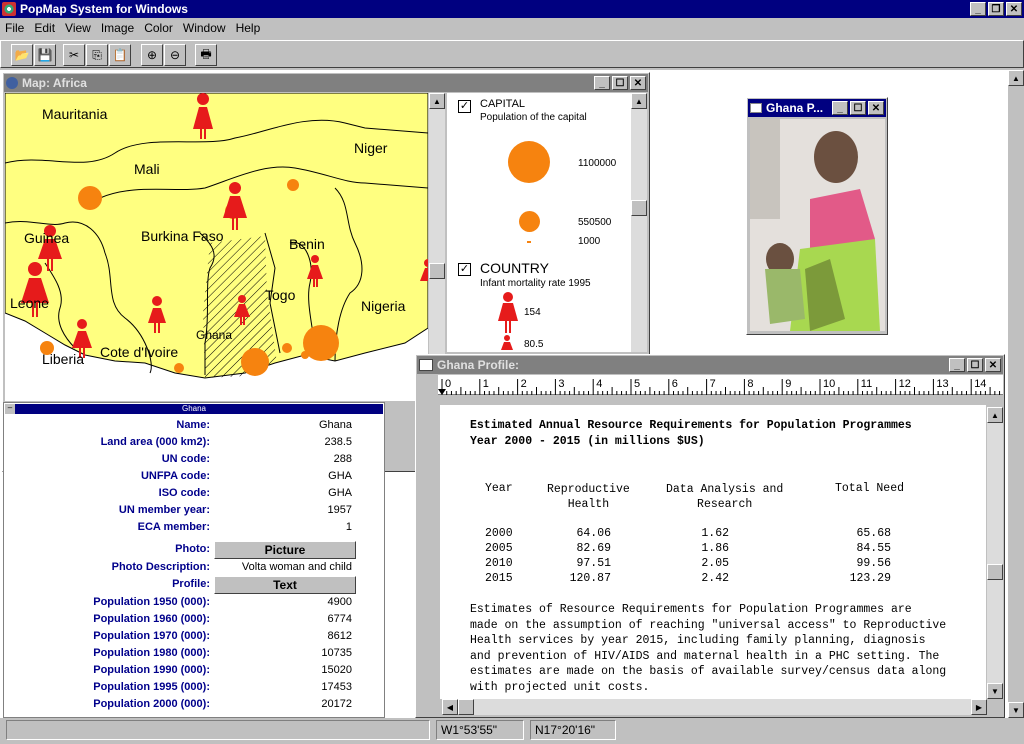  I want to click on map-label: Ghana, so click(214, 335).